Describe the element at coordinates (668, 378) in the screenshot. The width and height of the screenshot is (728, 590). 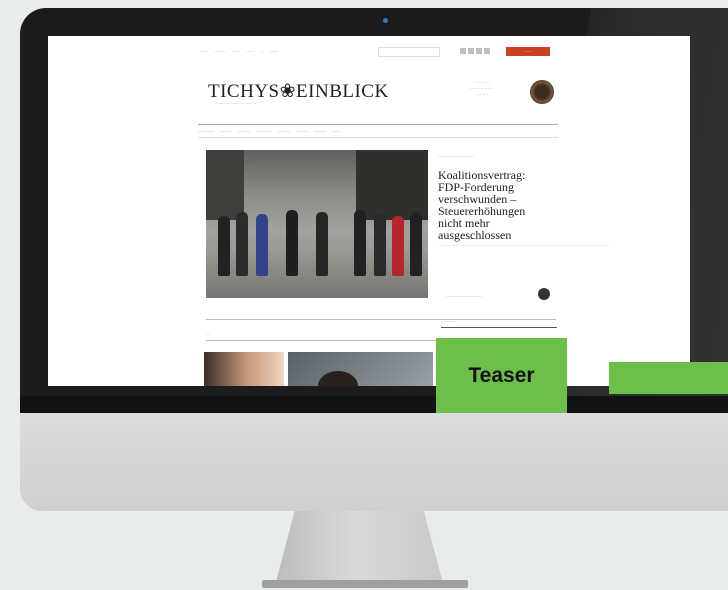
I see `callout-arrow` at that location.